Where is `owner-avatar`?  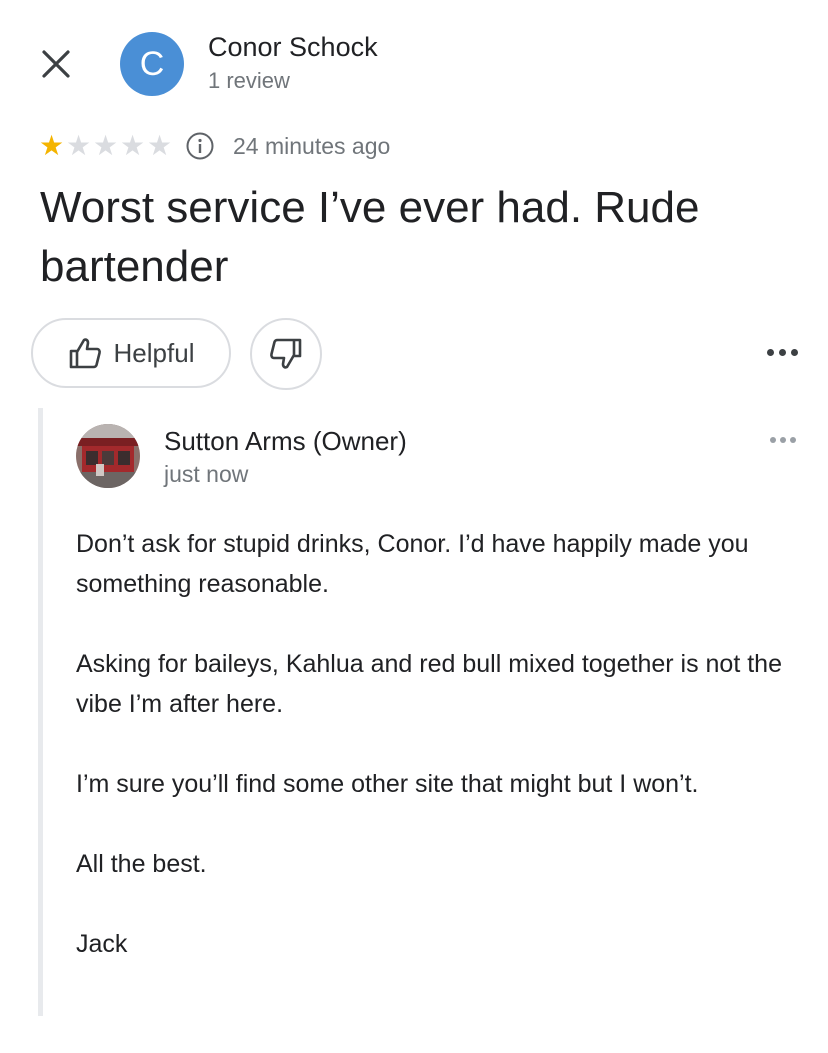 owner-avatar is located at coordinates (108, 456).